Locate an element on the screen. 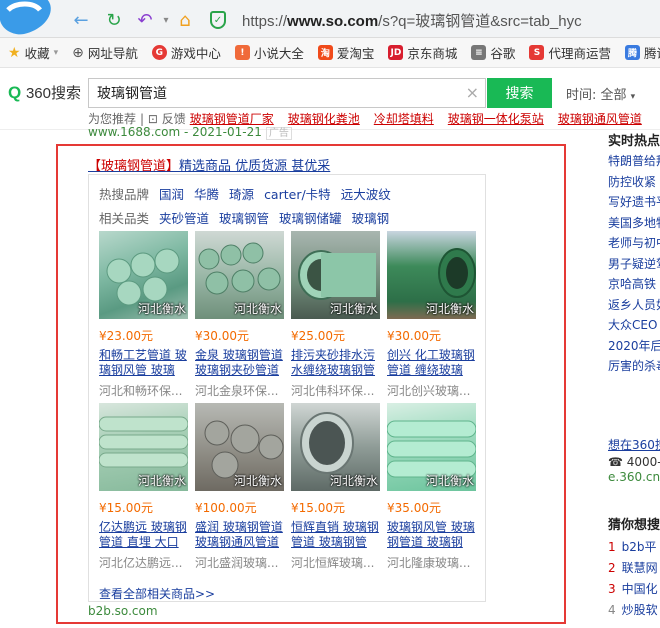  so-logo: Q 360搜索 is located at coordinates (44, 92).